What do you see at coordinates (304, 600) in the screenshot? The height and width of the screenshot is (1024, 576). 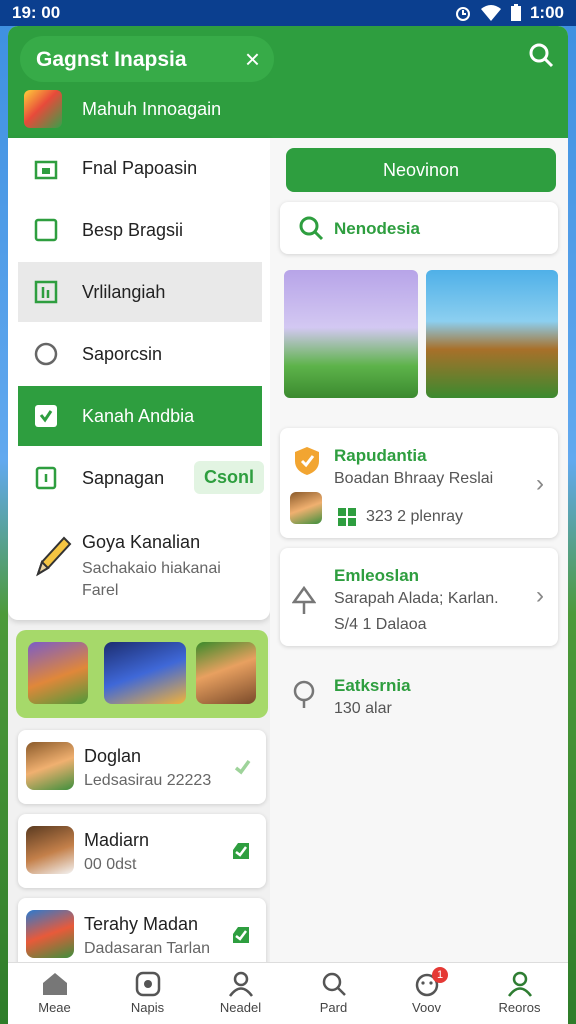 I see `pin-icon` at bounding box center [304, 600].